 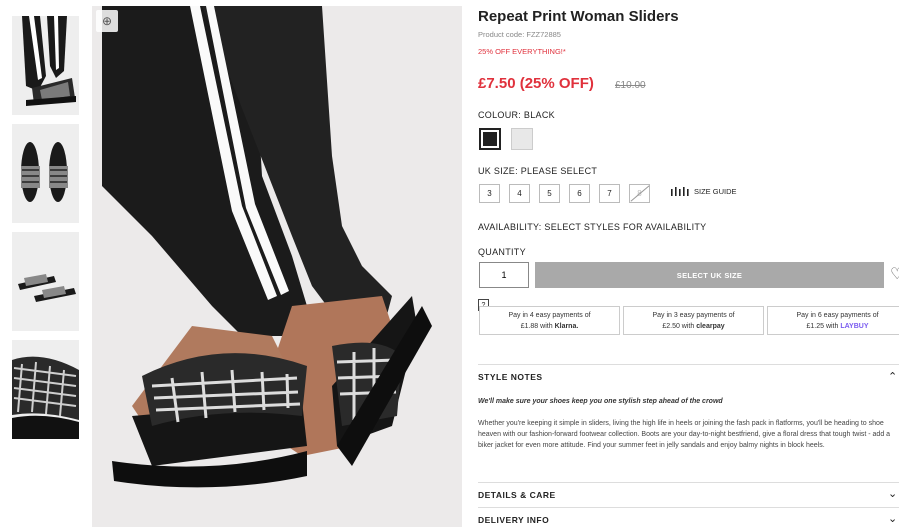 What do you see at coordinates (678, 326) in the screenshot?
I see `payment-amount: £2.50 with` at bounding box center [678, 326].